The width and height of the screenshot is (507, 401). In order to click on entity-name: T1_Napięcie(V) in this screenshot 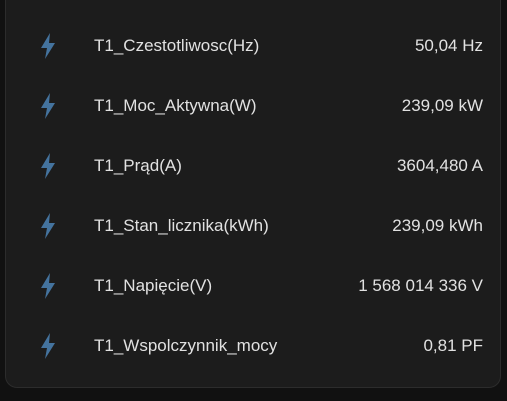, I will do `click(153, 285)`.